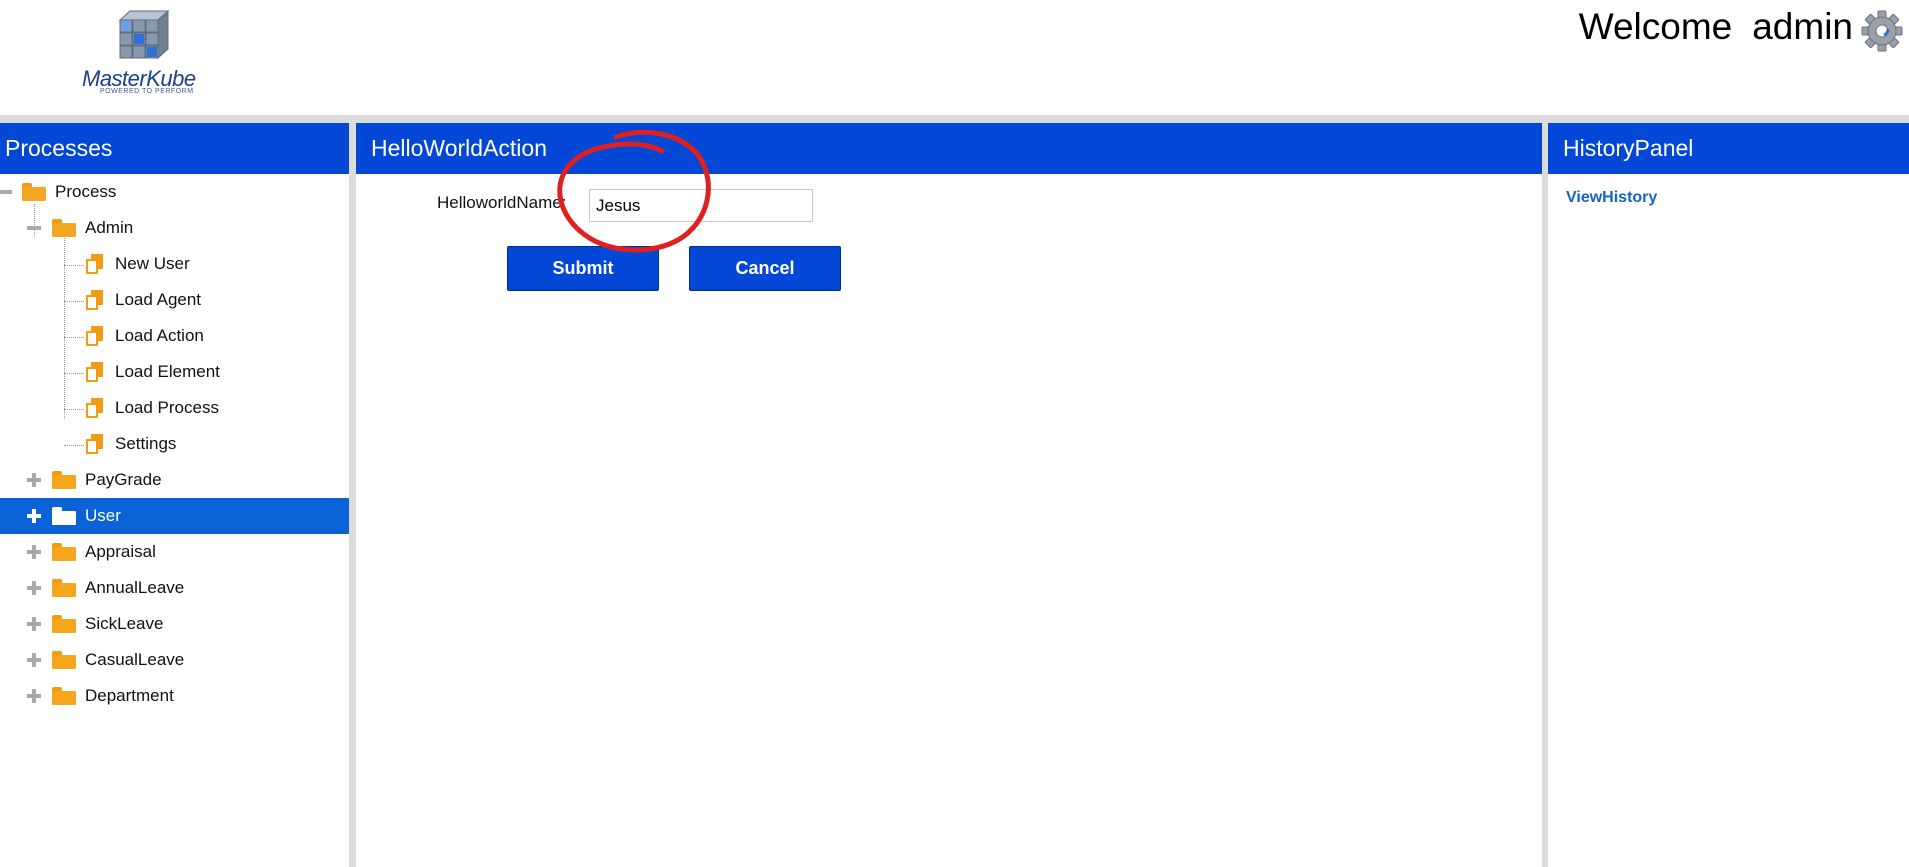 This screenshot has width=1909, height=867. I want to click on tree-item-settings: Settings, so click(174, 444).